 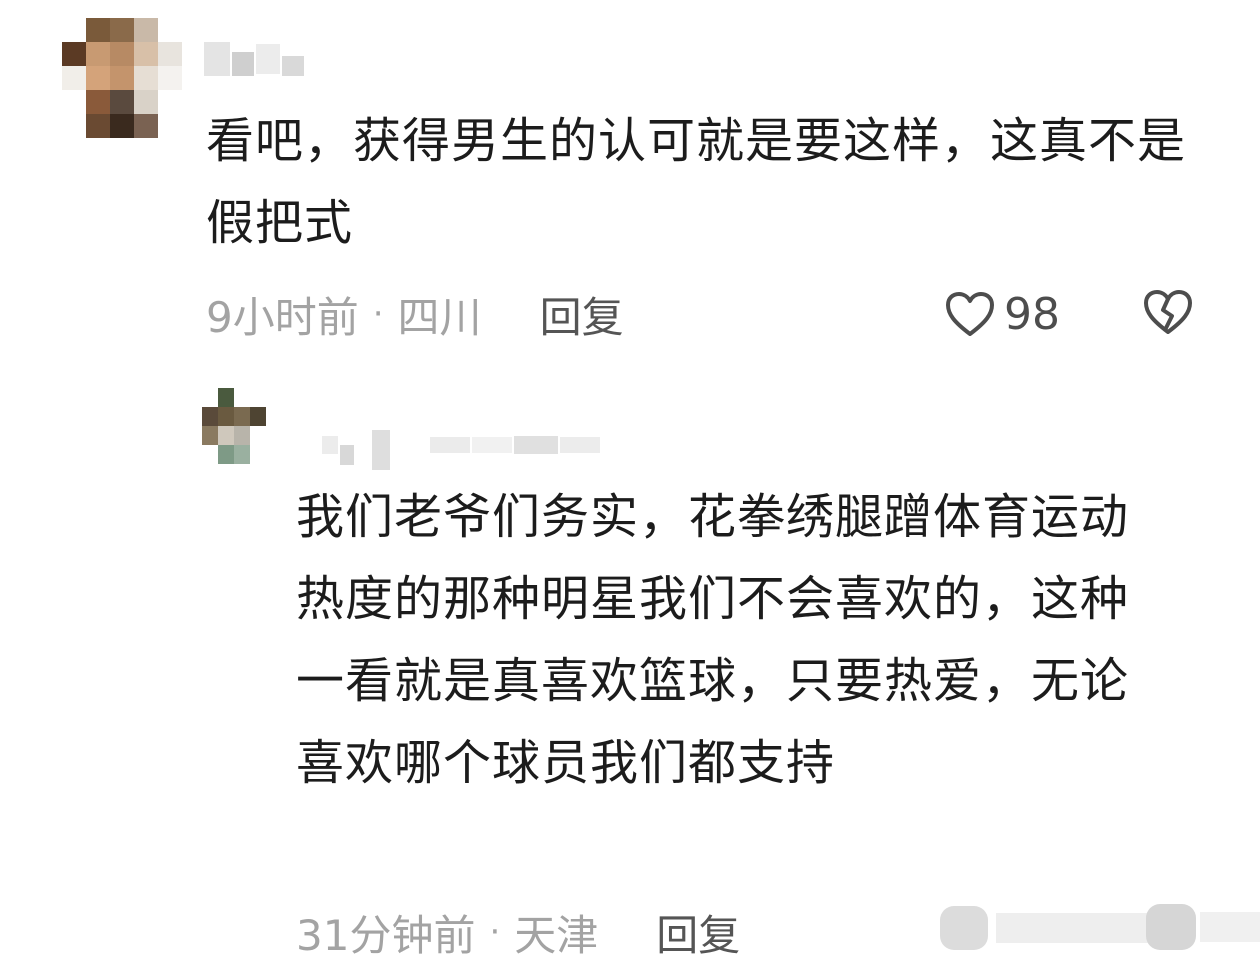 I want to click on comment-meta: 31分钟前 · 天津 回复, so click(x=518, y=932).